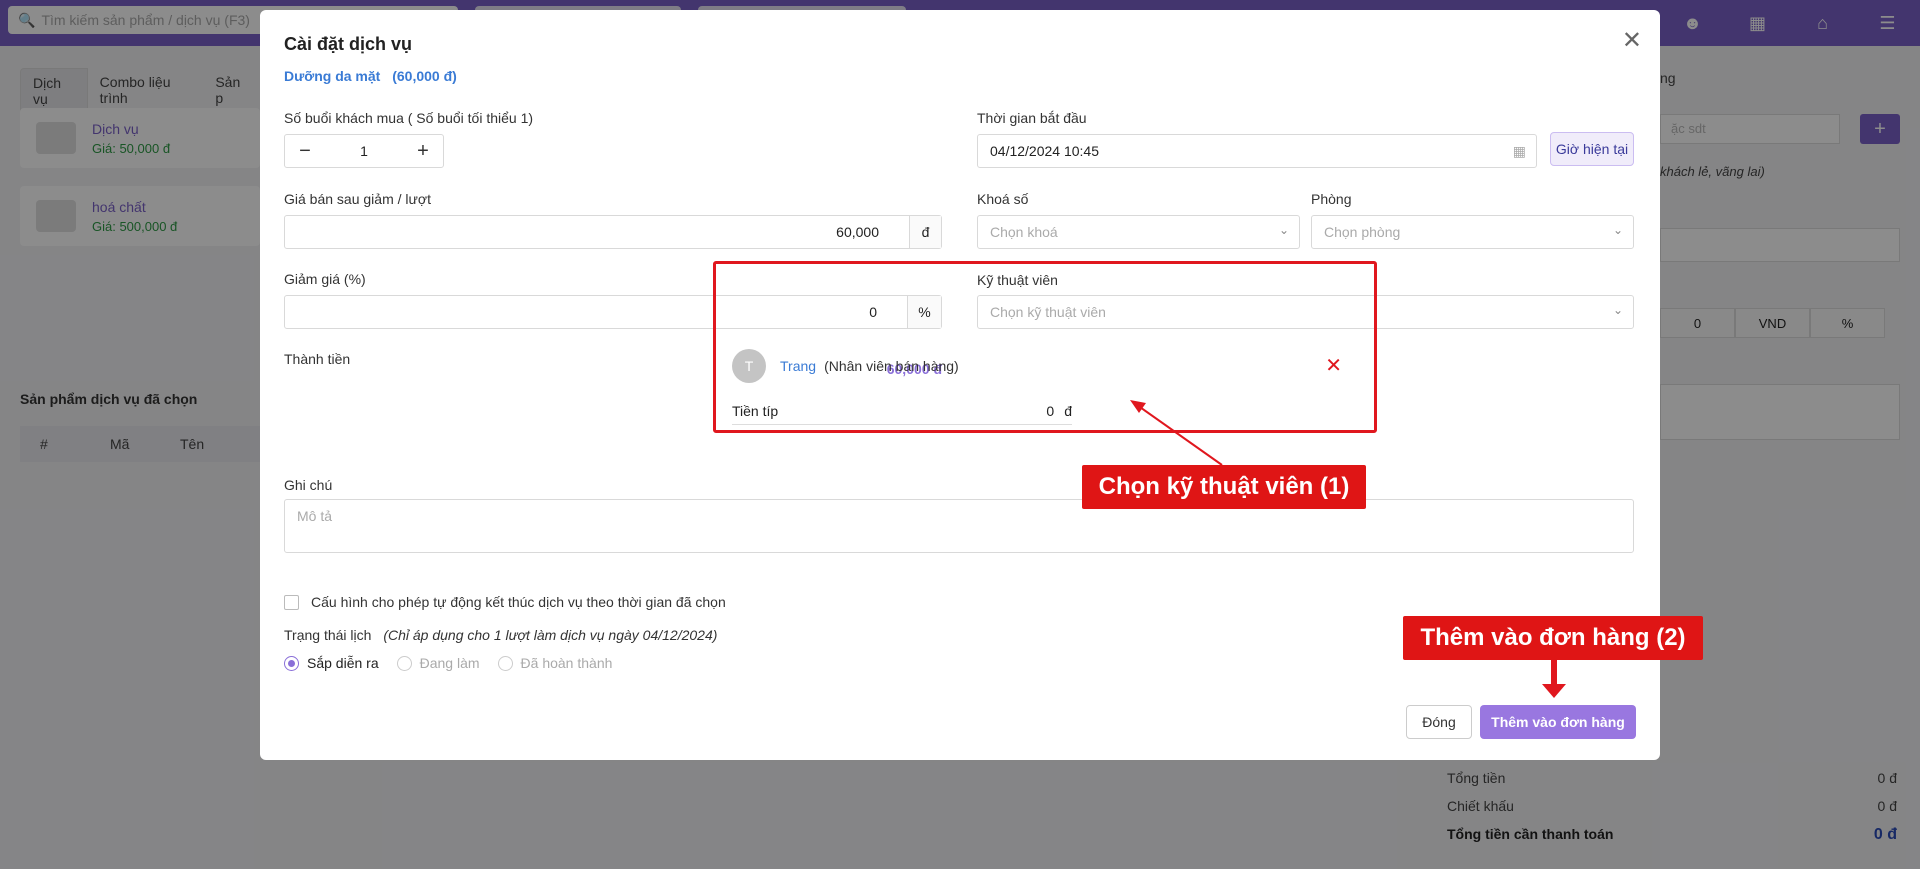 This screenshot has width=1920, height=869. I want to click on status-option-in-progress: Đang làm, so click(438, 663).